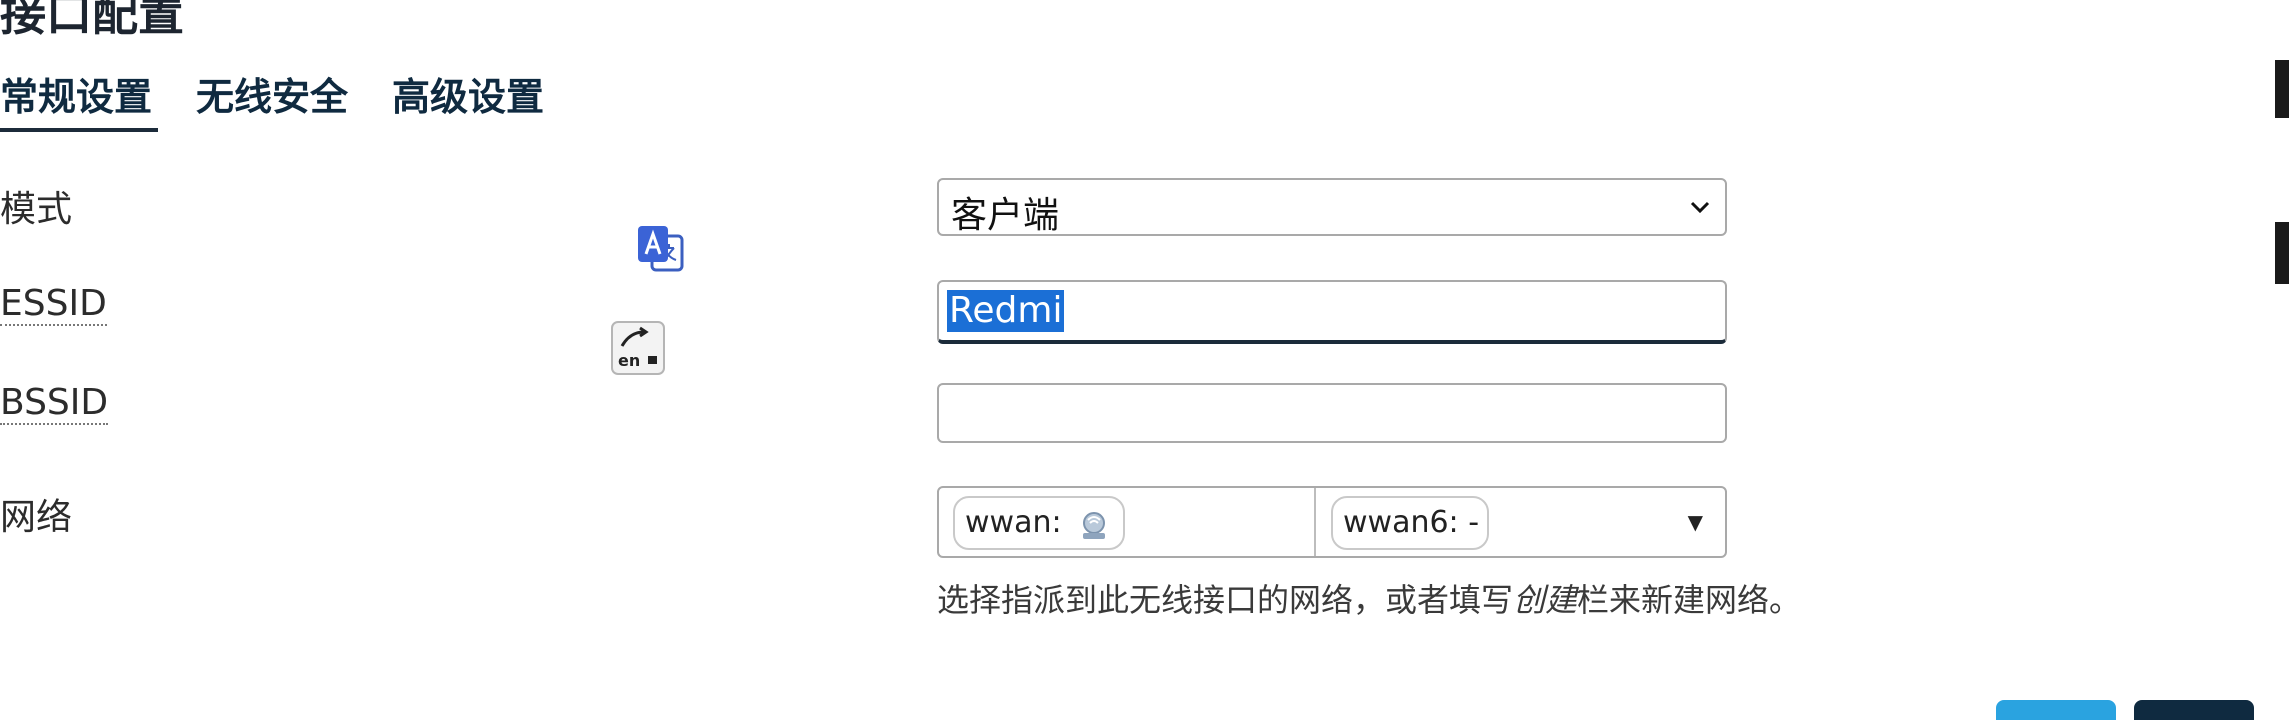 The image size is (2289, 720). I want to click on network-hint: 选择指派到此无线接口的网络，或者填写创建栏来新建网络。, so click(1369, 598).